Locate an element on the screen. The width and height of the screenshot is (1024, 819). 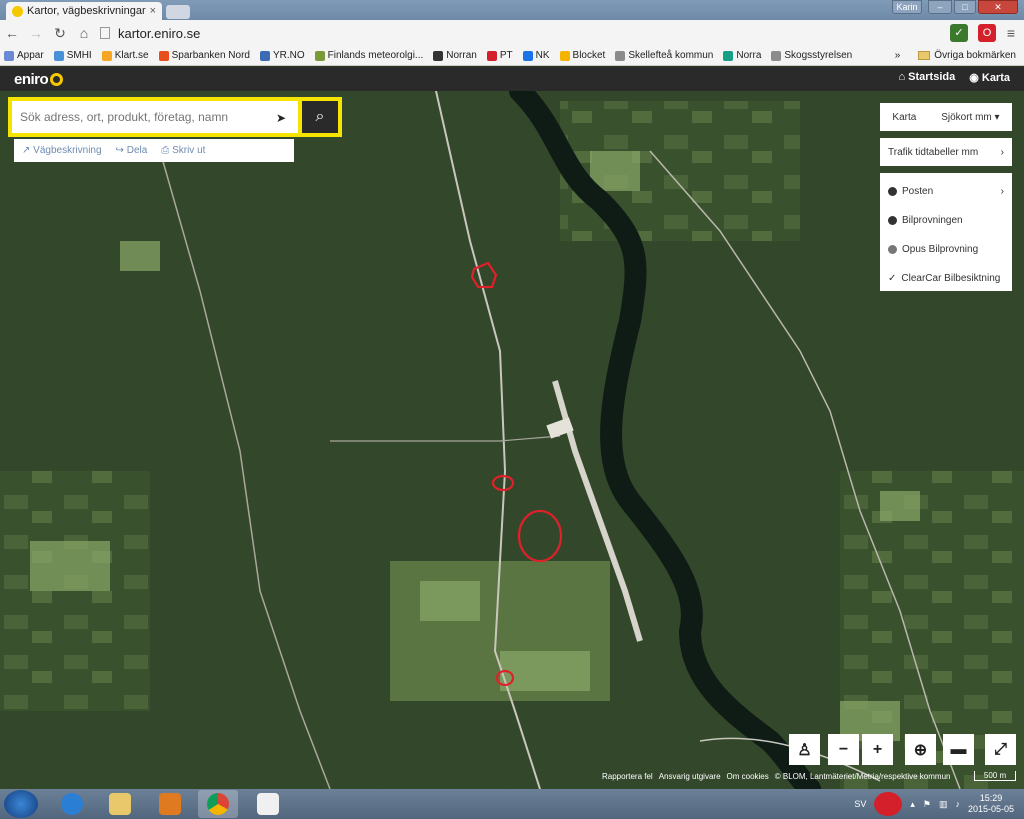
explorer-icon is located at coordinates (120, 804).